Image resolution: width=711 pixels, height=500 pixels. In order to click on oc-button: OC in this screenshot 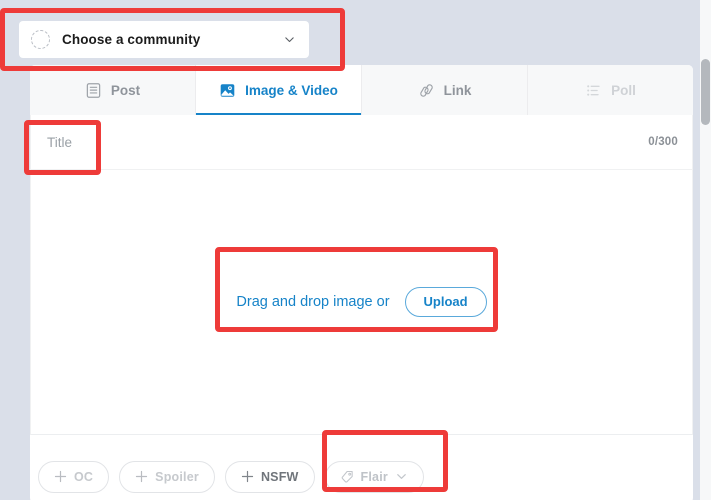, I will do `click(74, 476)`.